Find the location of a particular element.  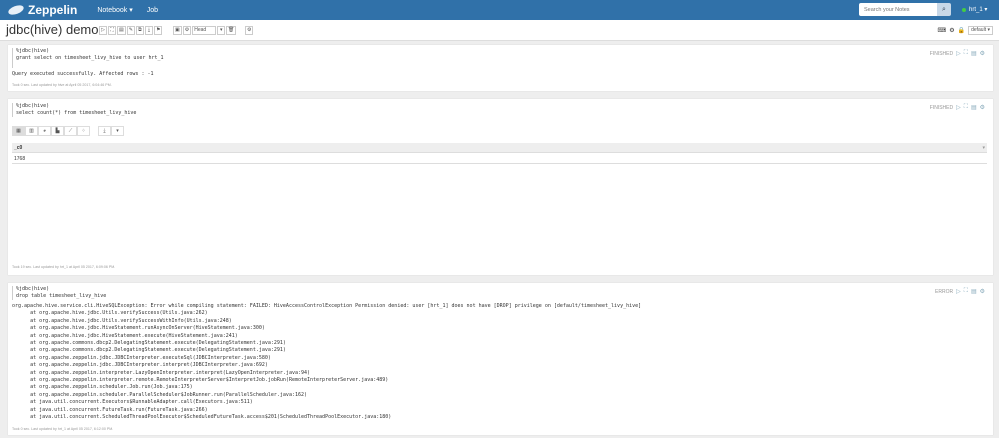

interpreter-select: default ▾ is located at coordinates (980, 30).